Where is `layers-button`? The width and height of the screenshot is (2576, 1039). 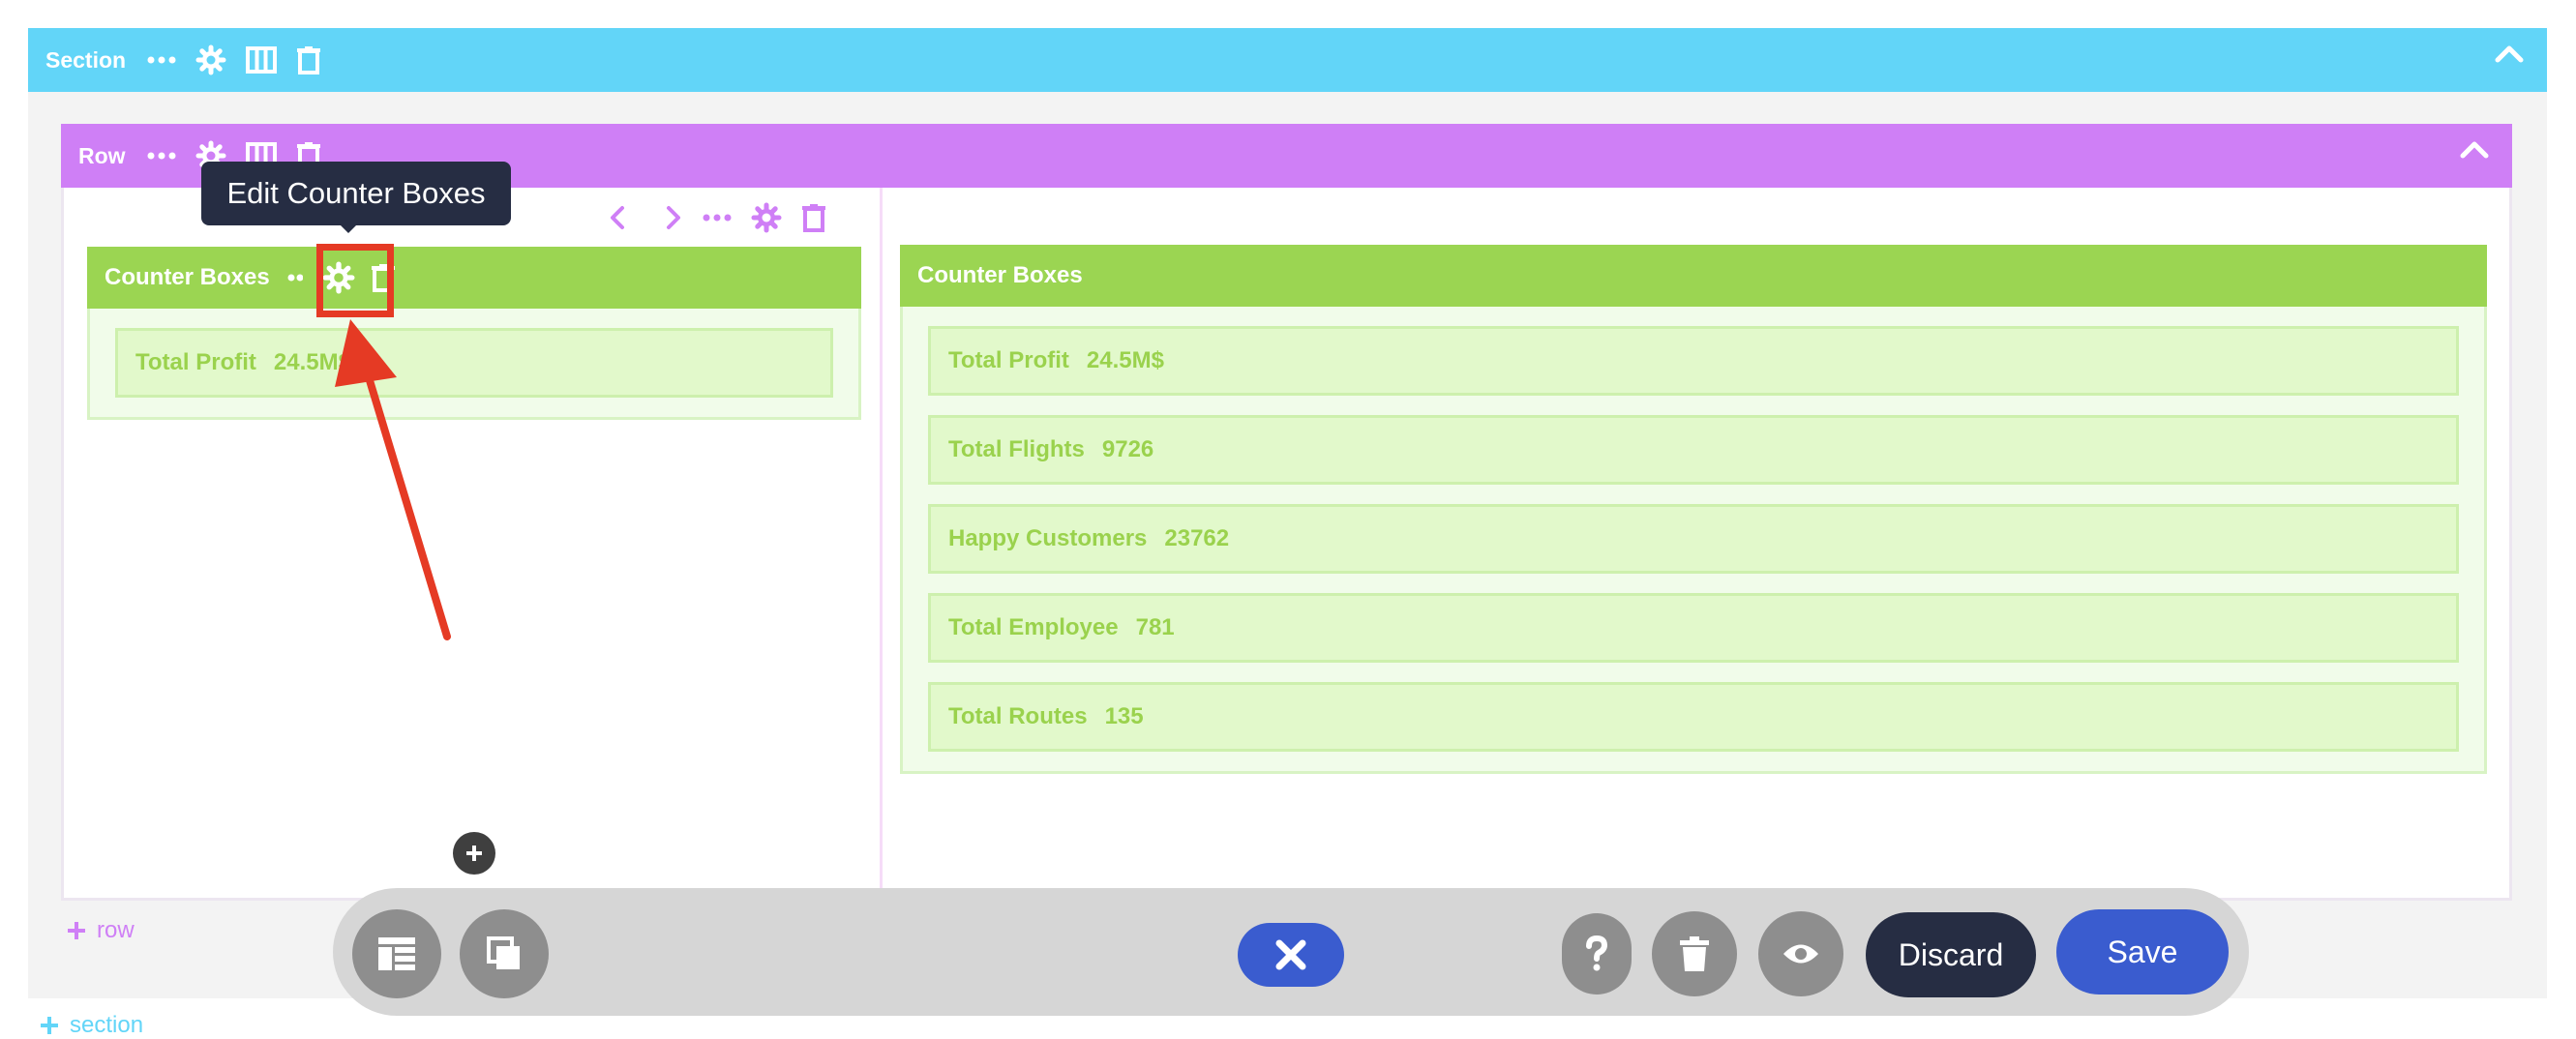
layers-button is located at coordinates (504, 953).